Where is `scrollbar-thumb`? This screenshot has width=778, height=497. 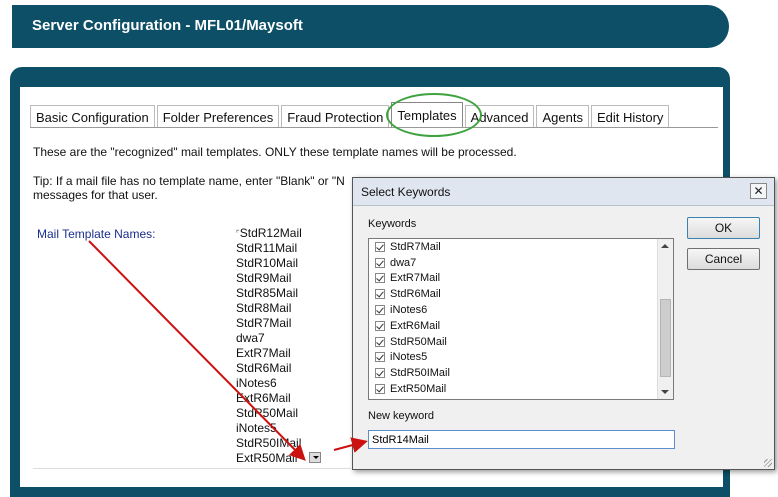
scrollbar-thumb is located at coordinates (665, 338).